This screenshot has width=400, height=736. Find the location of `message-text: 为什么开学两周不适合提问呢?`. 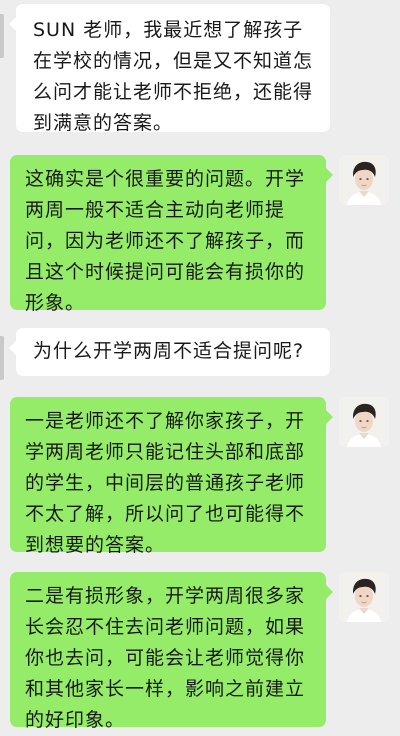

message-text: 为什么开学两周不适合提问呢? is located at coordinates (169, 351).